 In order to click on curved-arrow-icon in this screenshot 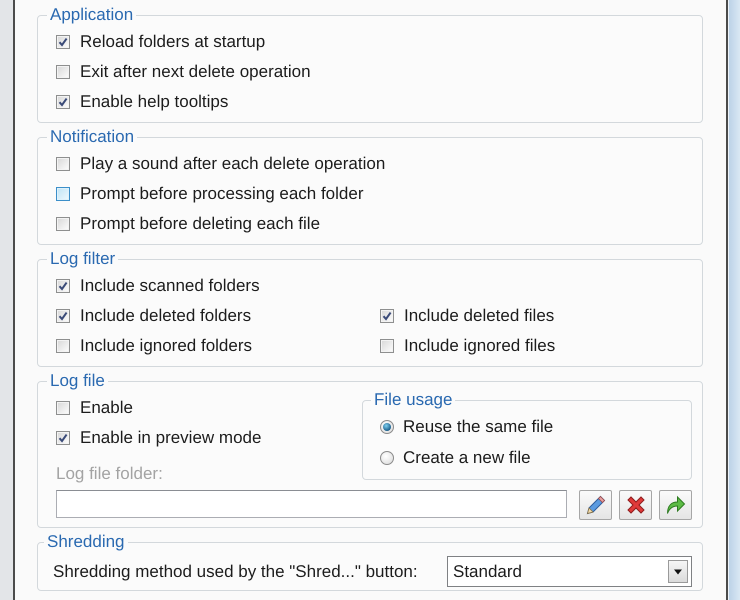, I will do `click(676, 505)`.